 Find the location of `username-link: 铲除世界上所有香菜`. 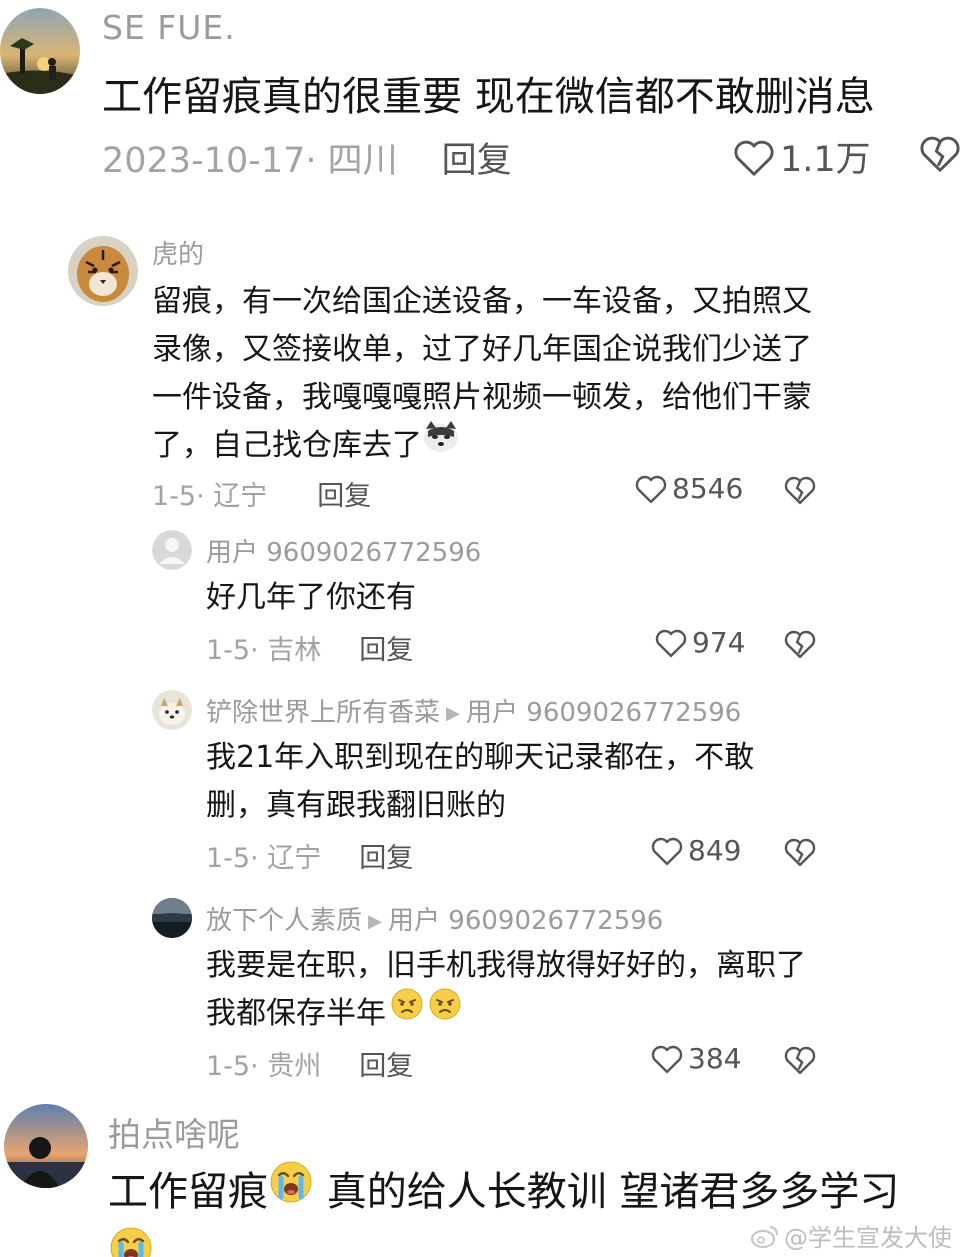

username-link: 铲除世界上所有香菜 is located at coordinates (323, 713).